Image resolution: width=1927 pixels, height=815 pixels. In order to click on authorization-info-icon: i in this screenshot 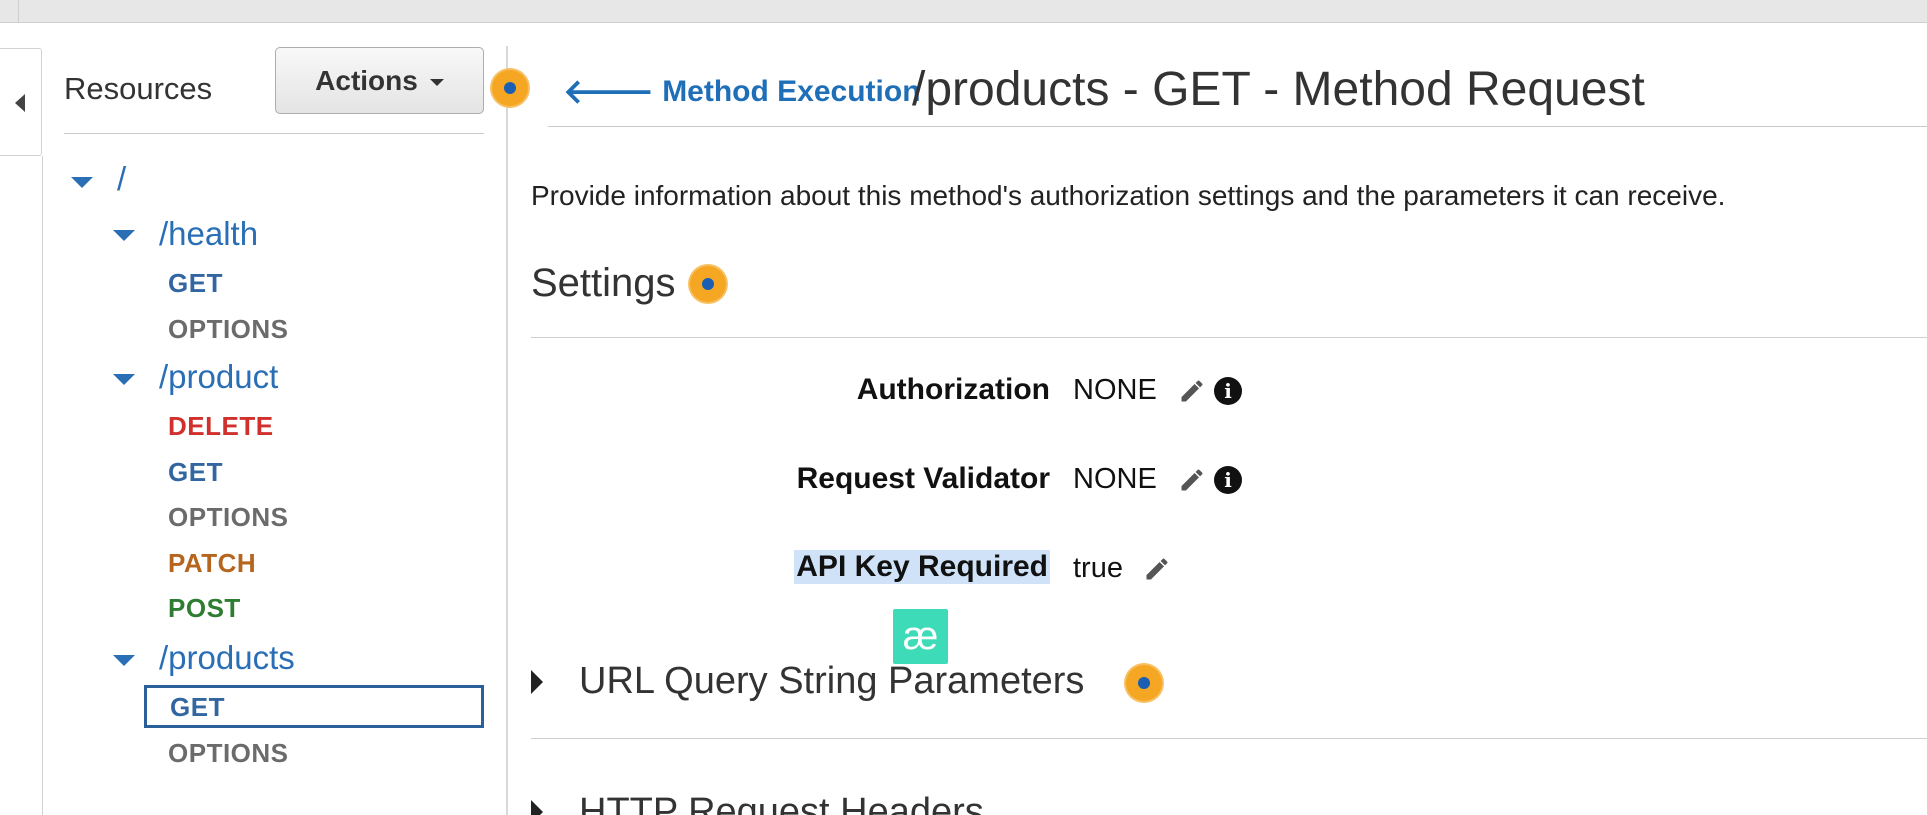, I will do `click(1228, 391)`.